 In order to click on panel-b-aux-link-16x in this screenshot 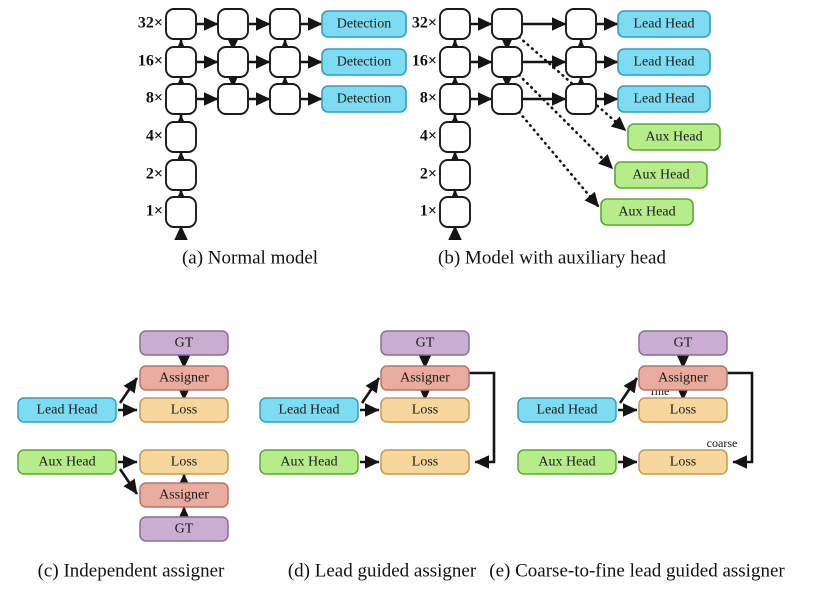, I will do `click(565, 121)`.